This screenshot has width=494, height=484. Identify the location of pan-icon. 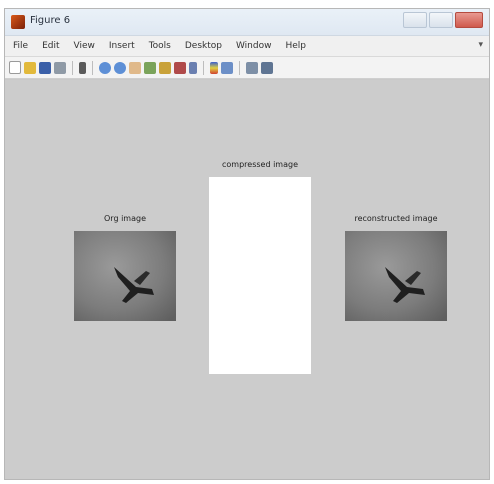
(135, 67).